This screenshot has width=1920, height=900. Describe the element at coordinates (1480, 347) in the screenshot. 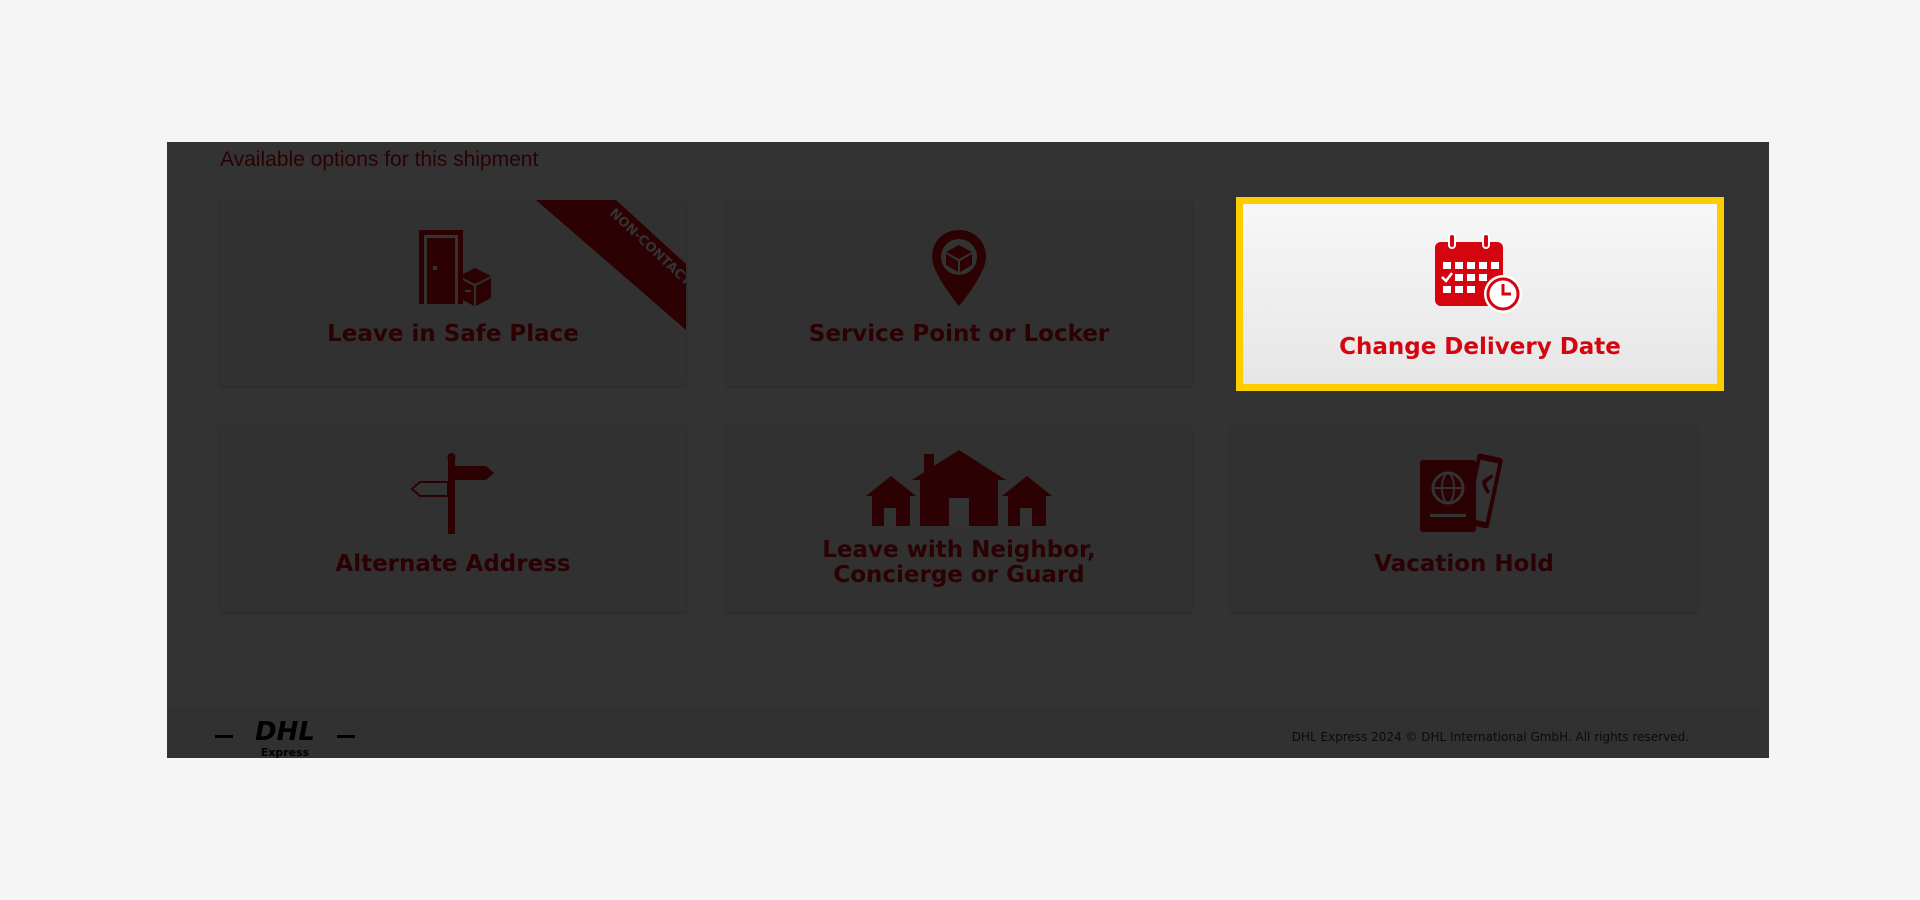

I see `option-label: Change Delivery Date` at that location.